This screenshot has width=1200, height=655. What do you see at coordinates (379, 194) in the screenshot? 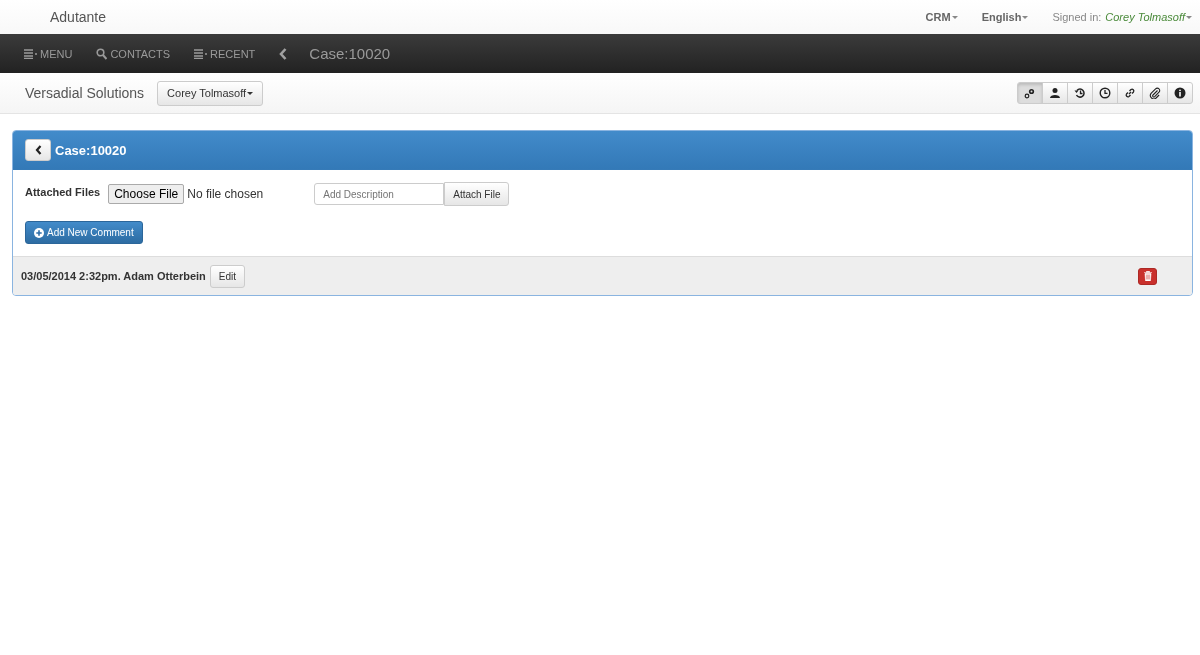
I see `description-field: Add Description` at bounding box center [379, 194].